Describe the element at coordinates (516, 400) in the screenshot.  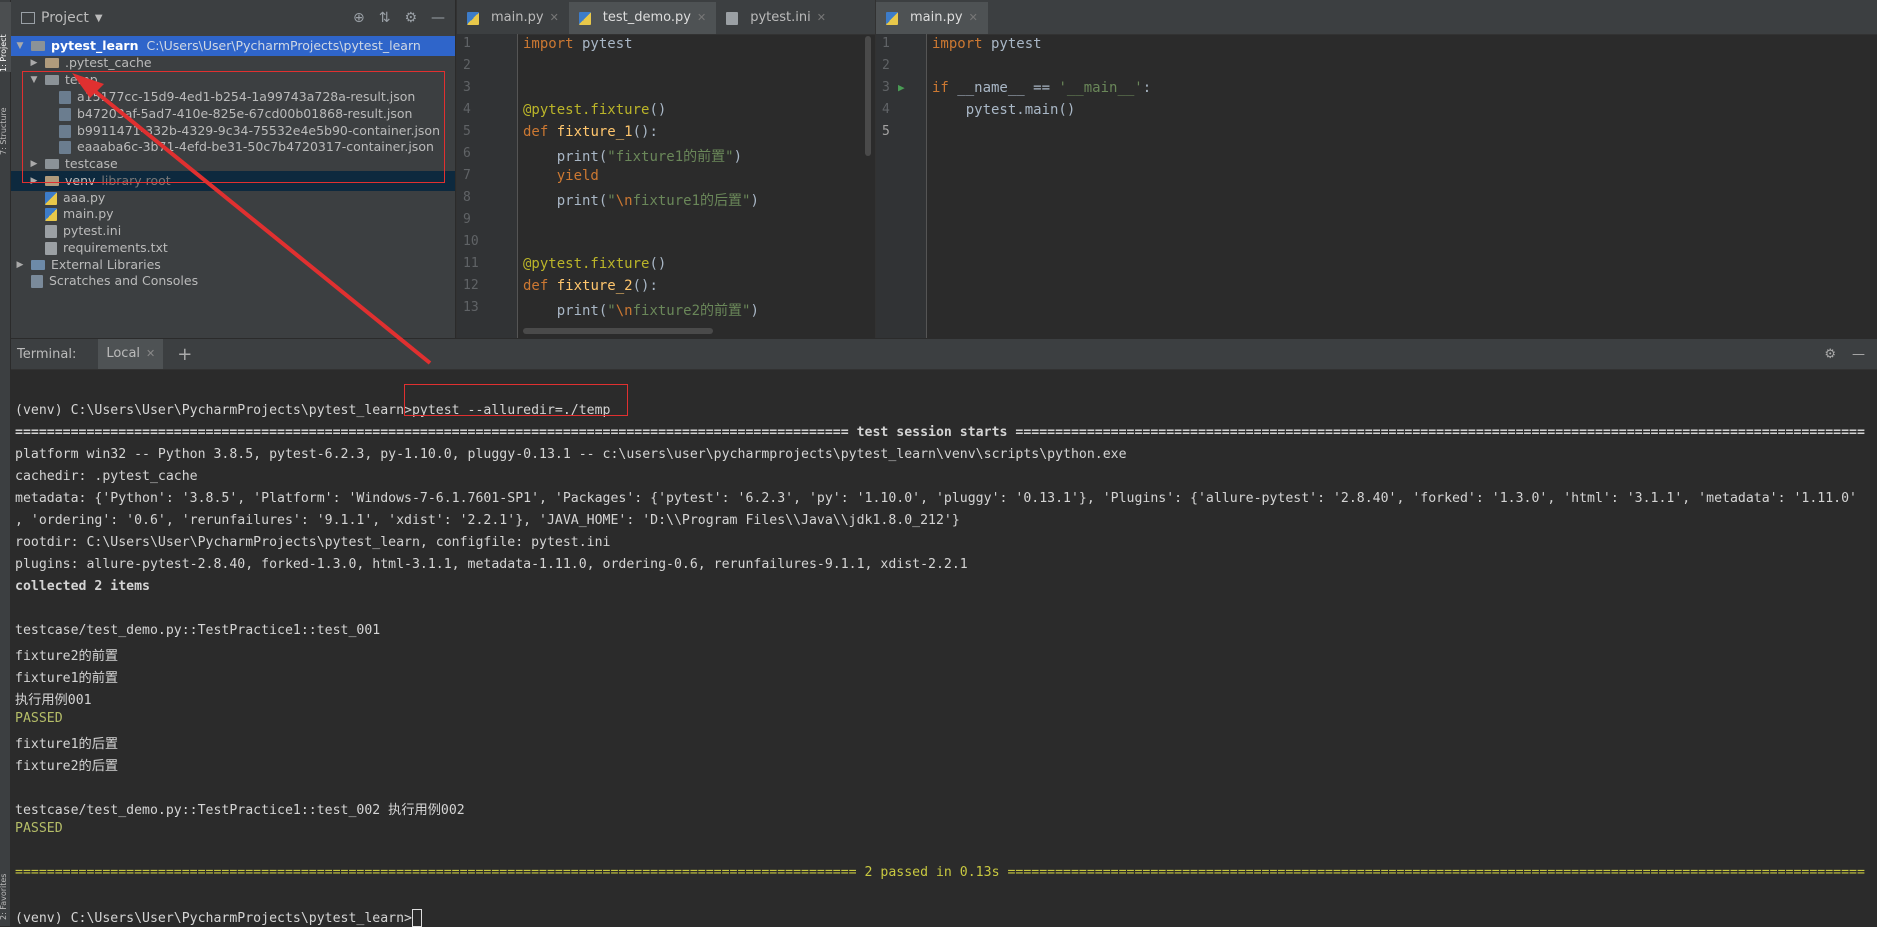
I see `annotation-box-command` at that location.